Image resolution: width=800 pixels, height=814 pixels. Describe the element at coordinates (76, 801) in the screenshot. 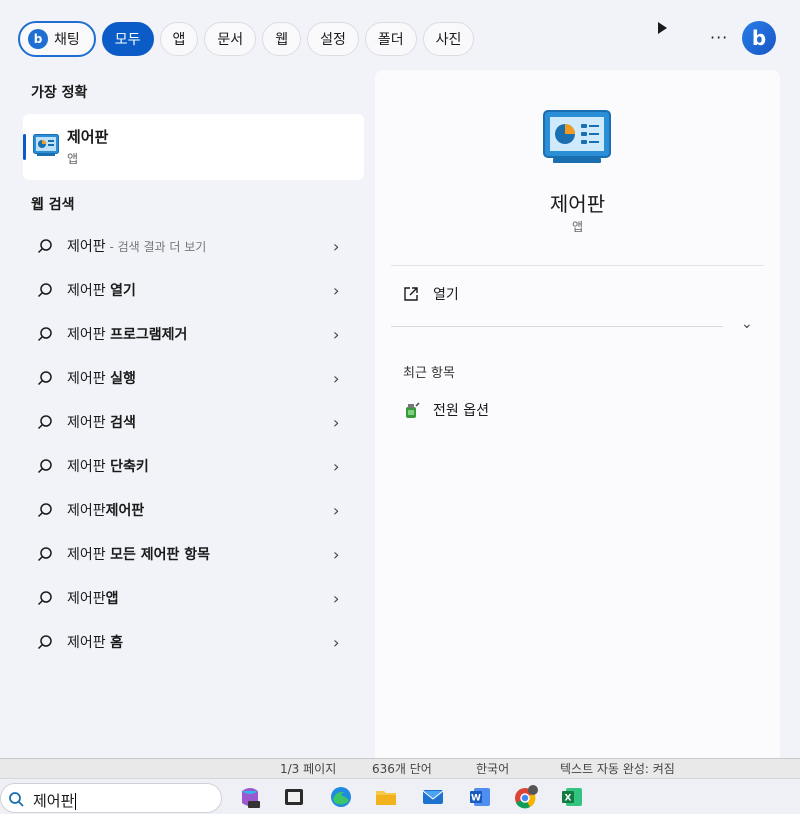

I see `text-caret` at that location.